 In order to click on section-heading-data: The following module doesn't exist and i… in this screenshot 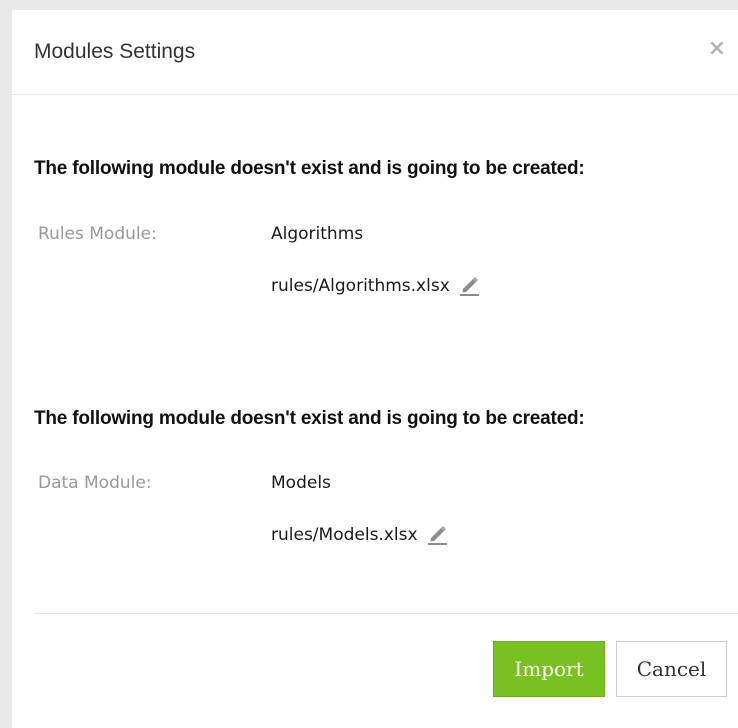, I will do `click(309, 418)`.